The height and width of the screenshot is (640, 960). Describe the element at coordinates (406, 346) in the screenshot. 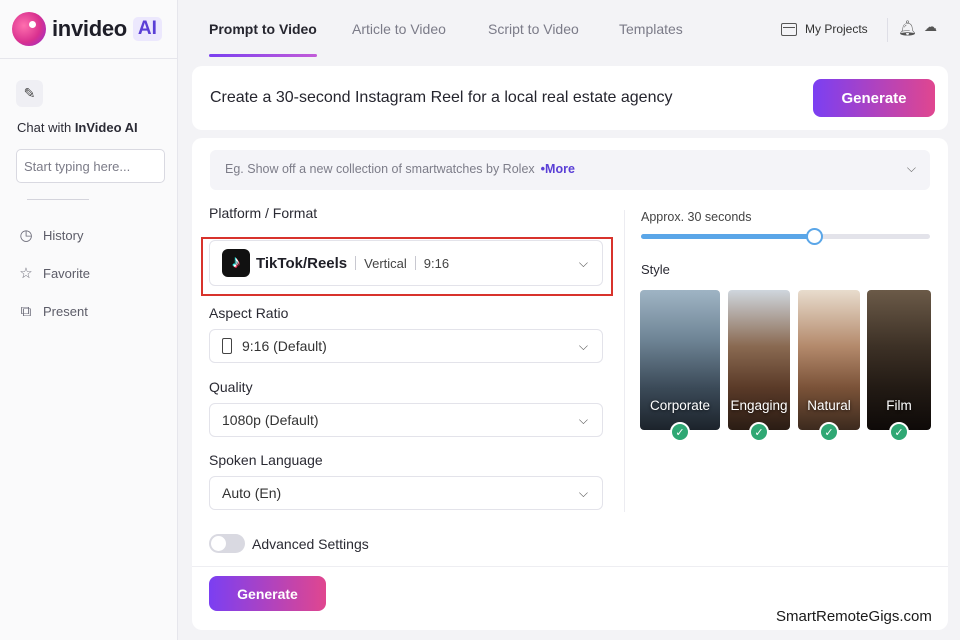

I see `aspect-ratio-select: 9:16 (Default) ⌵` at that location.